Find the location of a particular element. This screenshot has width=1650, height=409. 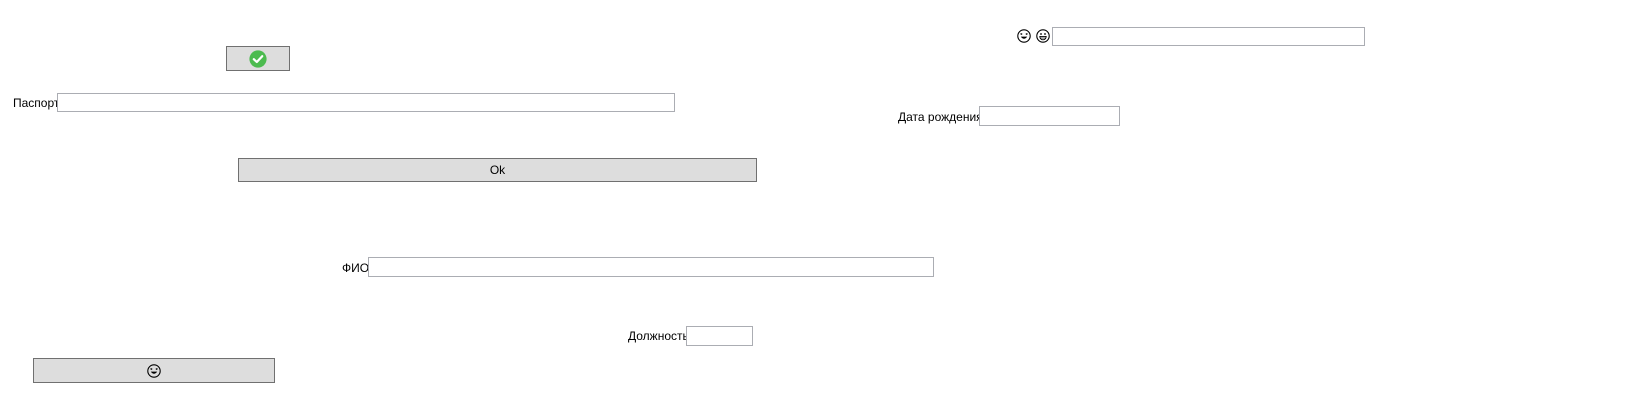

birthdate-input is located at coordinates (1049, 116).